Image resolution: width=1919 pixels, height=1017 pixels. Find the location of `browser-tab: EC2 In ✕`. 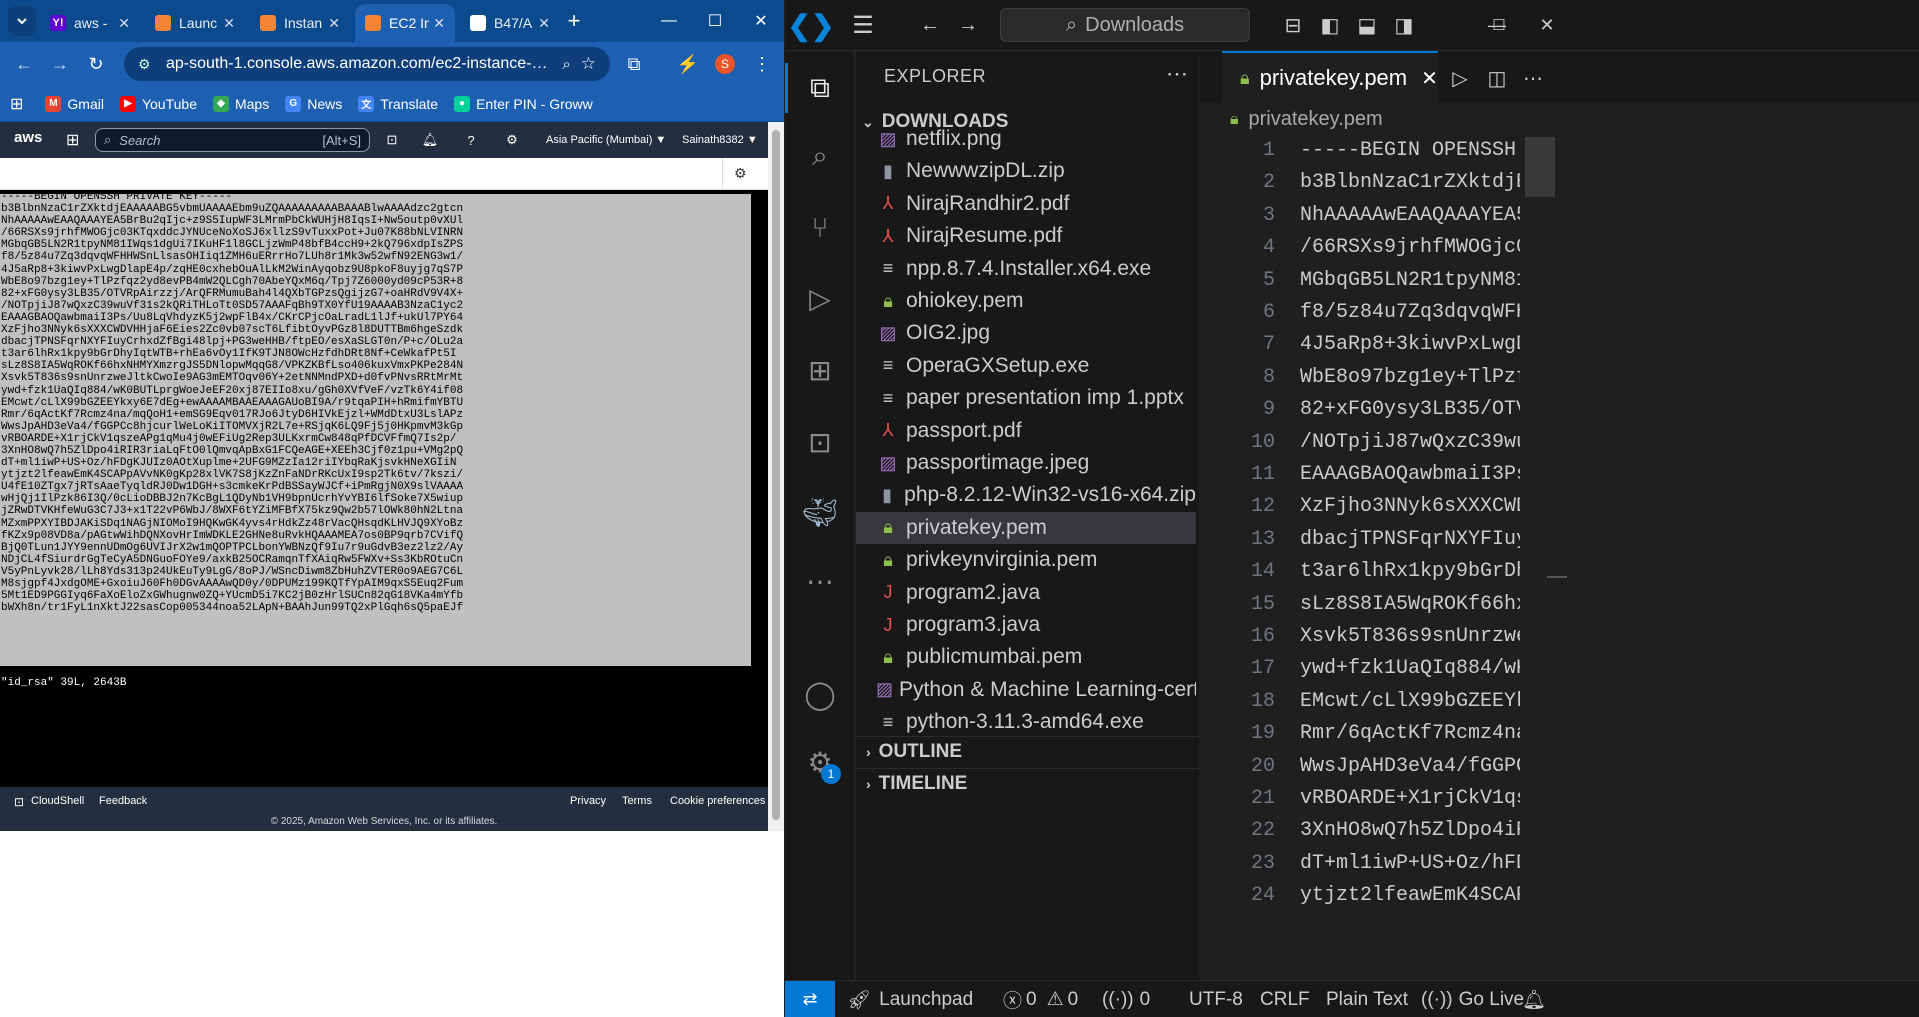

browser-tab: EC2 In ✕ is located at coordinates (405, 23).